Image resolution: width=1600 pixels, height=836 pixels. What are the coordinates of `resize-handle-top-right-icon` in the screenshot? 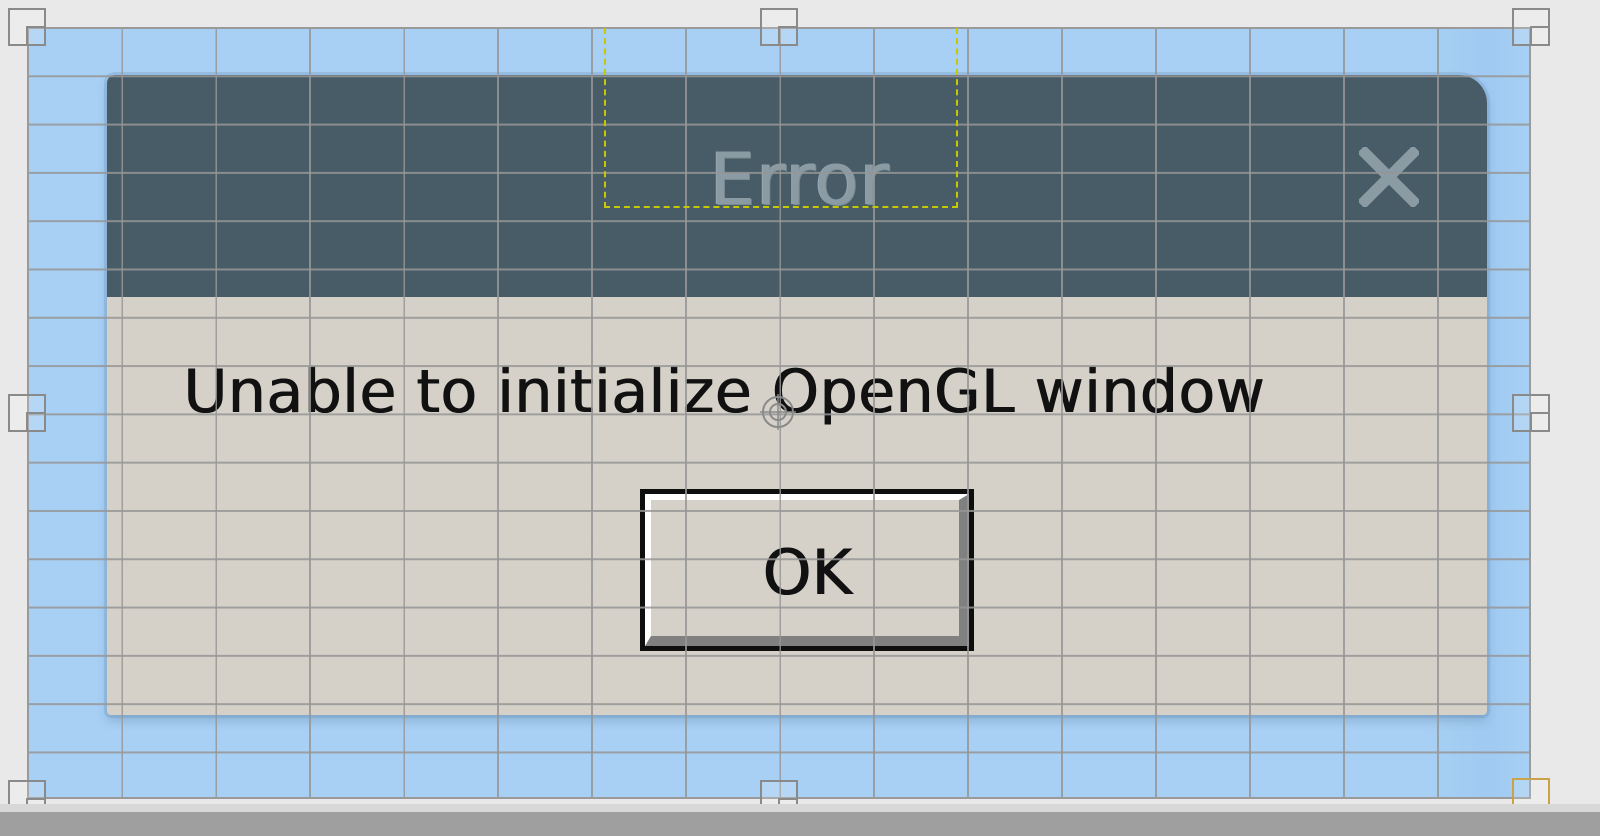 It's located at (1531, 27).